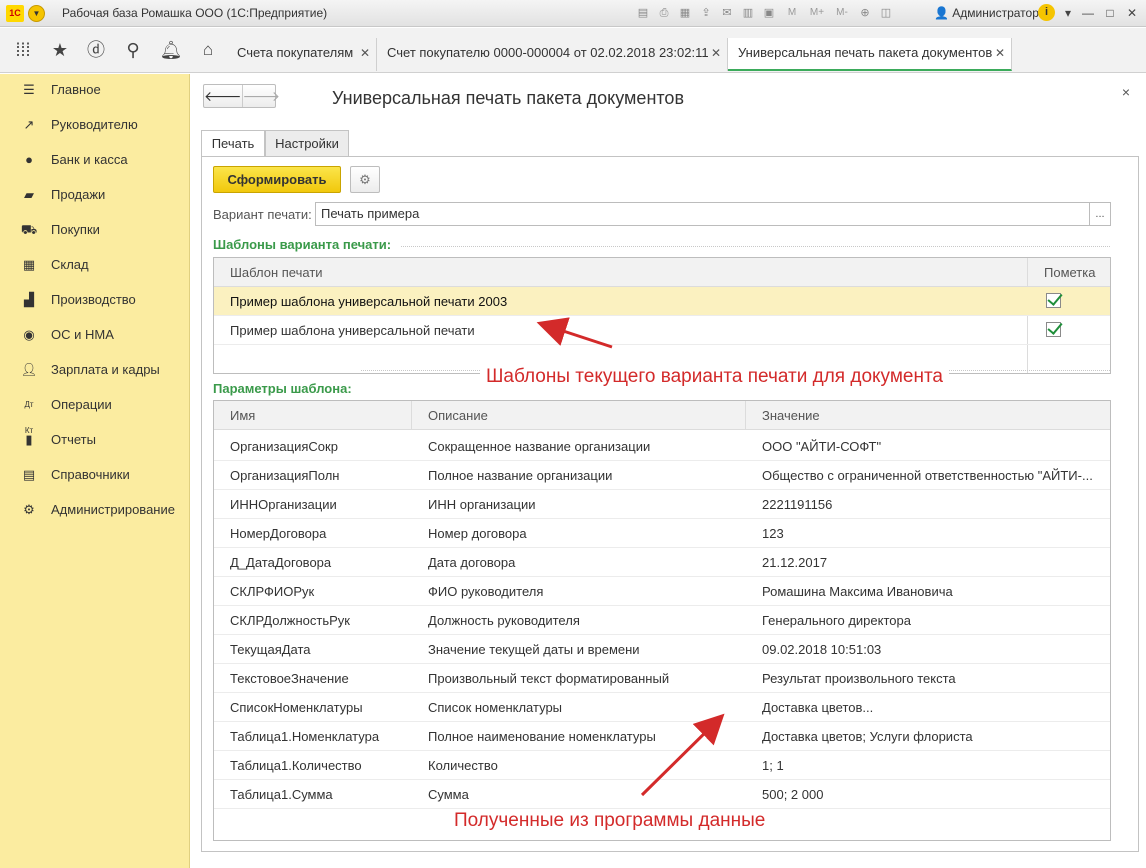  I want to click on table-row: Пример шаблона универсальной печати, so click(662, 330).